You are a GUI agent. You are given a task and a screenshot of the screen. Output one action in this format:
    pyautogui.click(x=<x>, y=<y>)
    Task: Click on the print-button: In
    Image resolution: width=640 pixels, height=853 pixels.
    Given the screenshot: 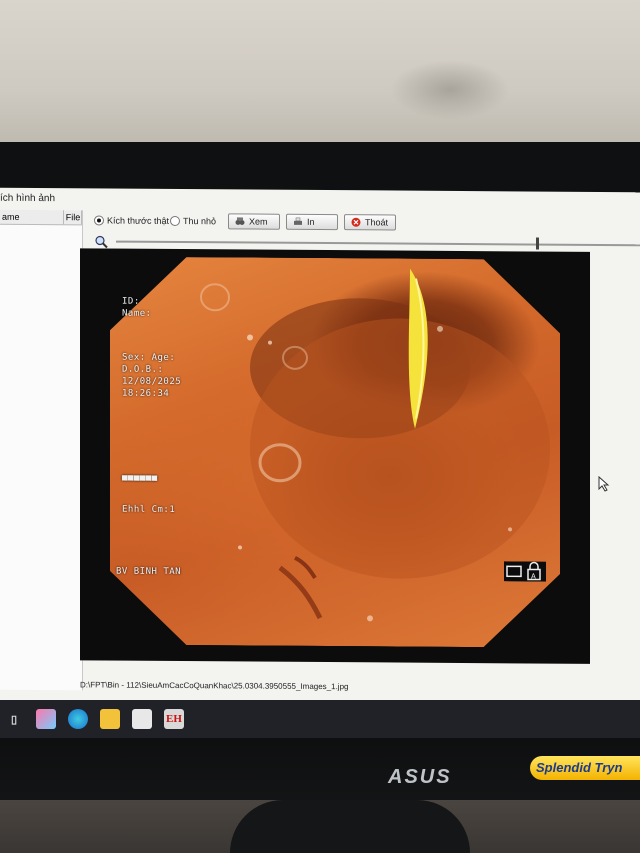 What is the action you would take?
    pyautogui.click(x=312, y=222)
    